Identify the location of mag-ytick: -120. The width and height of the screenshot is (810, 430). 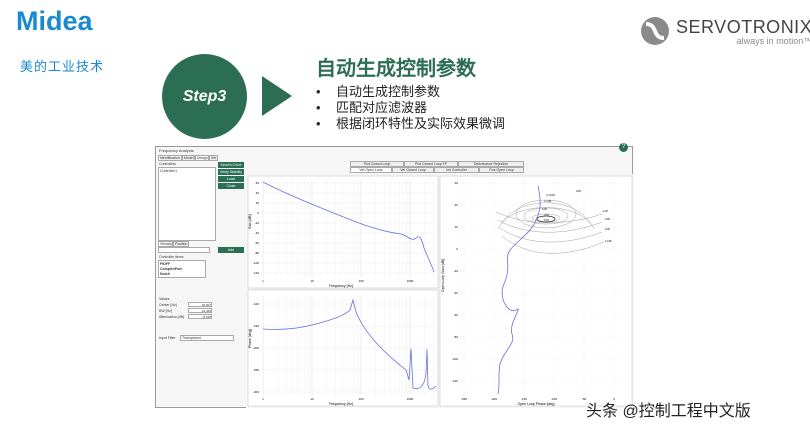
(256, 273).